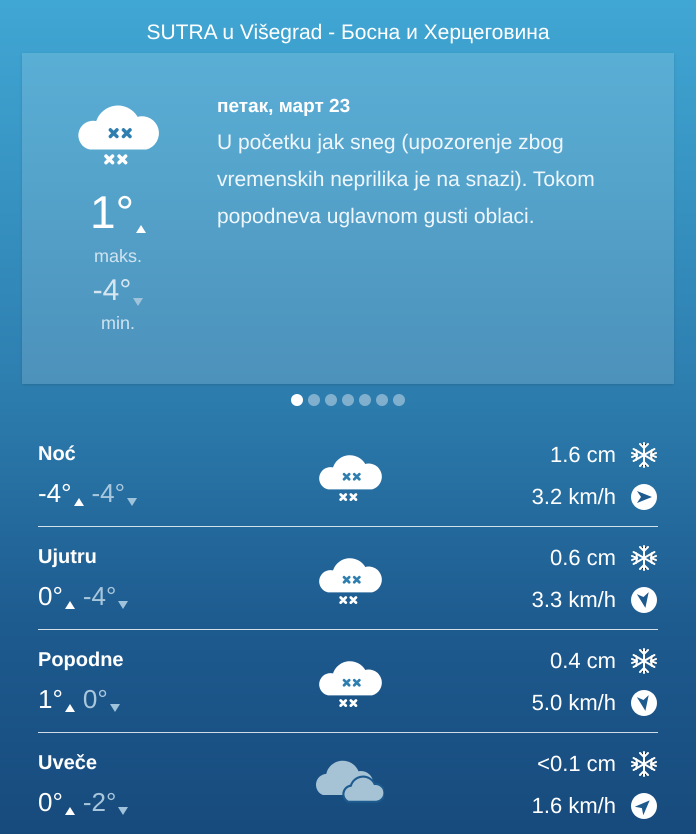  I want to click on wind-speed: 1.6 km/h, so click(574, 806).